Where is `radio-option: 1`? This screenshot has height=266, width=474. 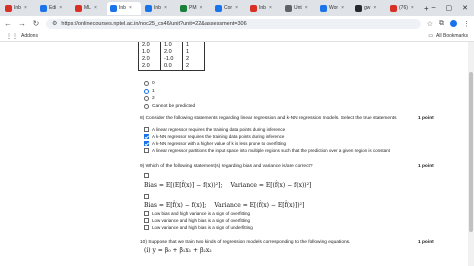
radio-option: 1 is located at coordinates (149, 91).